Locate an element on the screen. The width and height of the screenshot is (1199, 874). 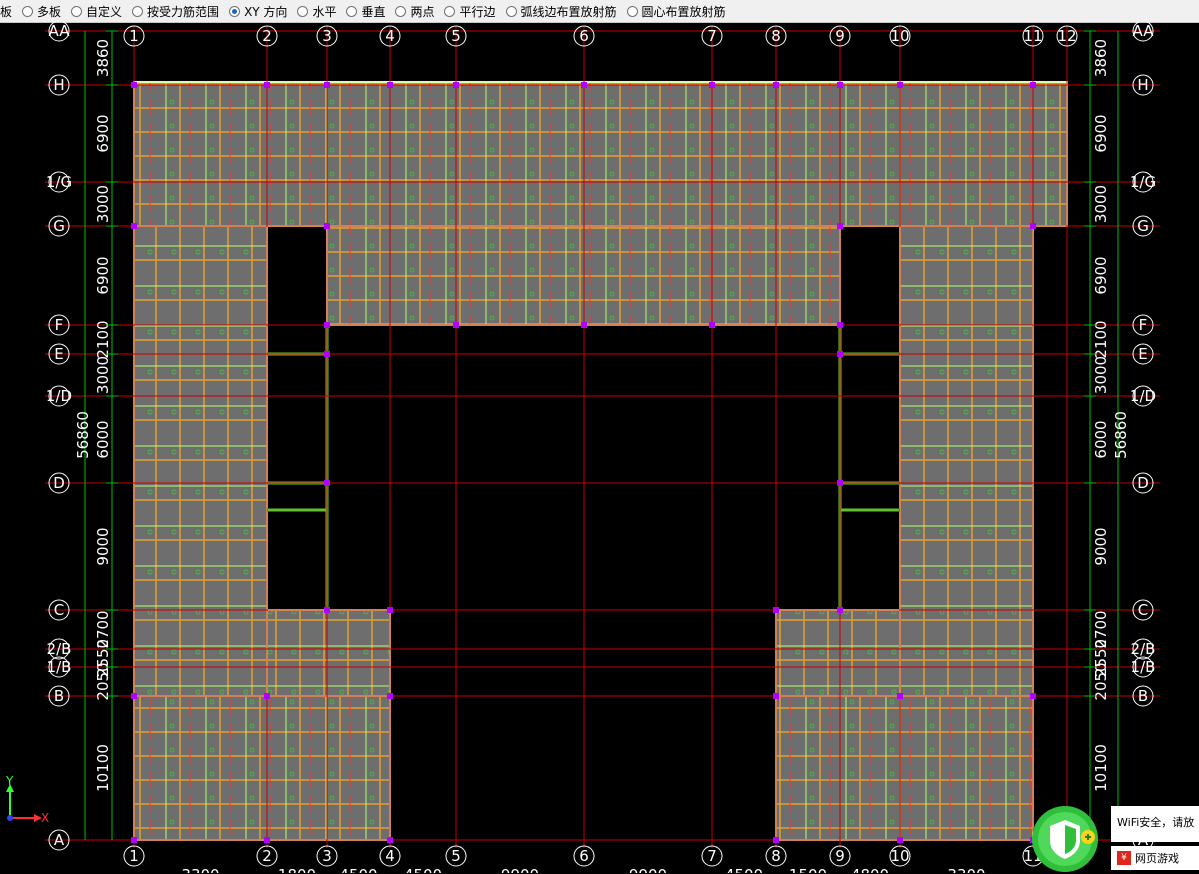
axis-bubble: 1/B is located at coordinates (1143, 667).